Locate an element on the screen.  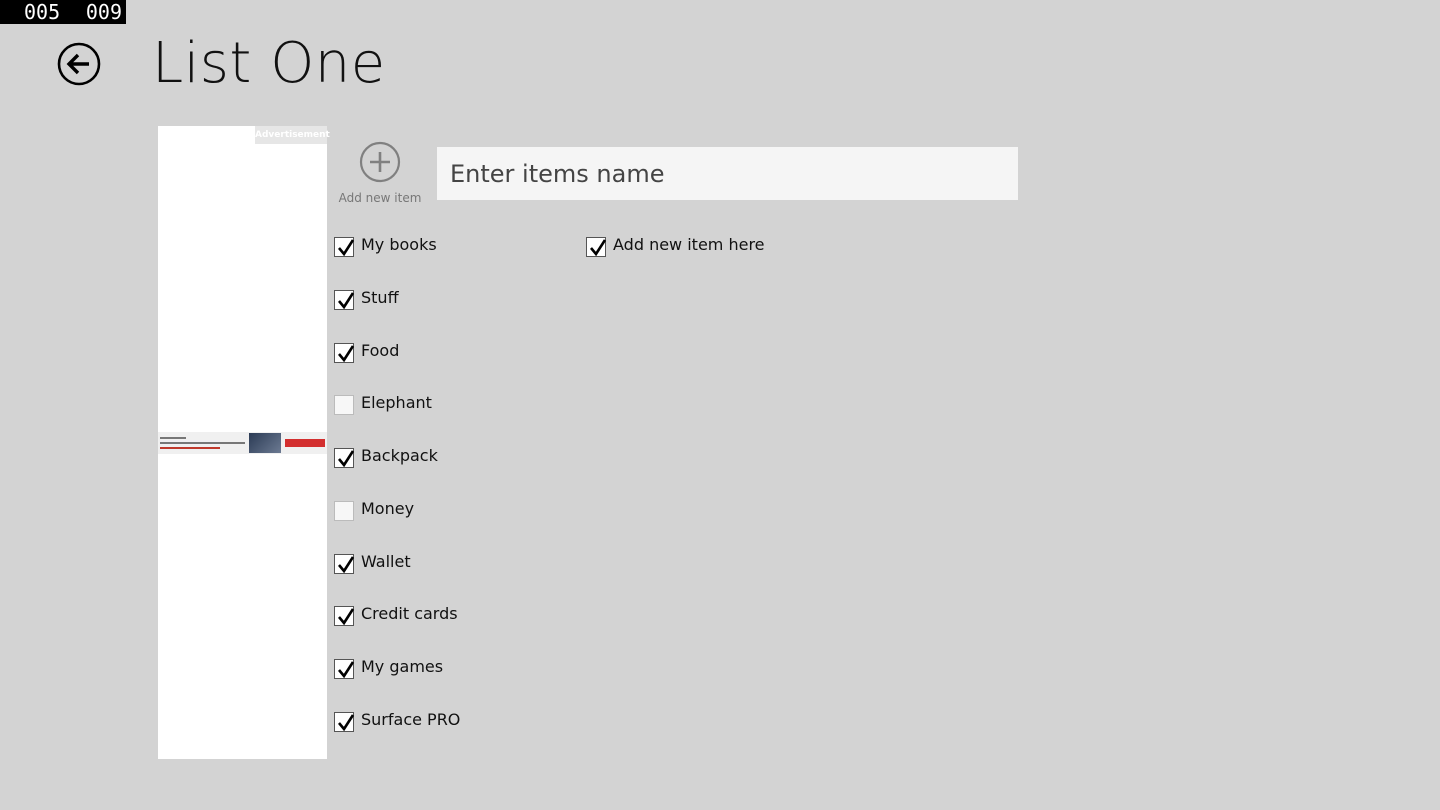
ad-banner is located at coordinates (242, 443).